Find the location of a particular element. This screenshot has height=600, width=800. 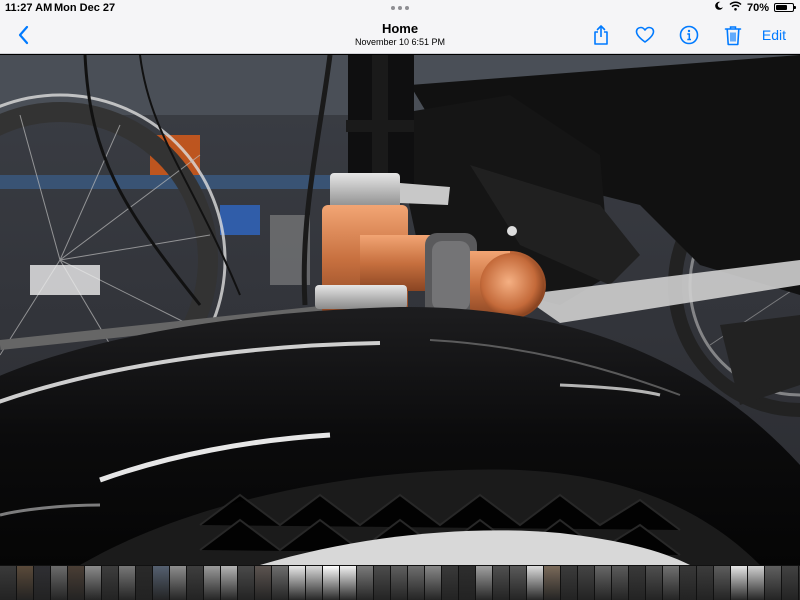

battery-level is located at coordinates (782, 7).